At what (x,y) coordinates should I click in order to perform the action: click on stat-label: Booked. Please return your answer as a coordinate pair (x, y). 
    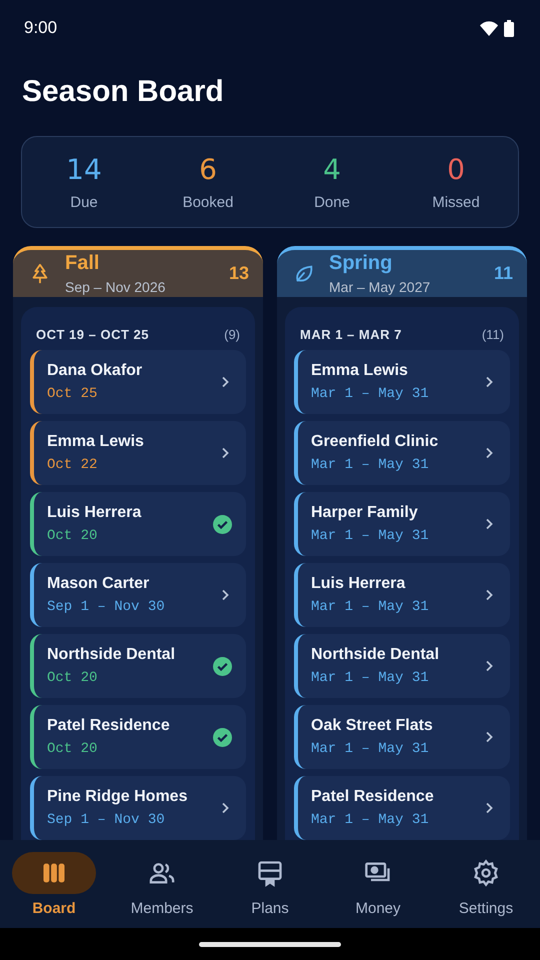
    Looking at the image, I should click on (208, 202).